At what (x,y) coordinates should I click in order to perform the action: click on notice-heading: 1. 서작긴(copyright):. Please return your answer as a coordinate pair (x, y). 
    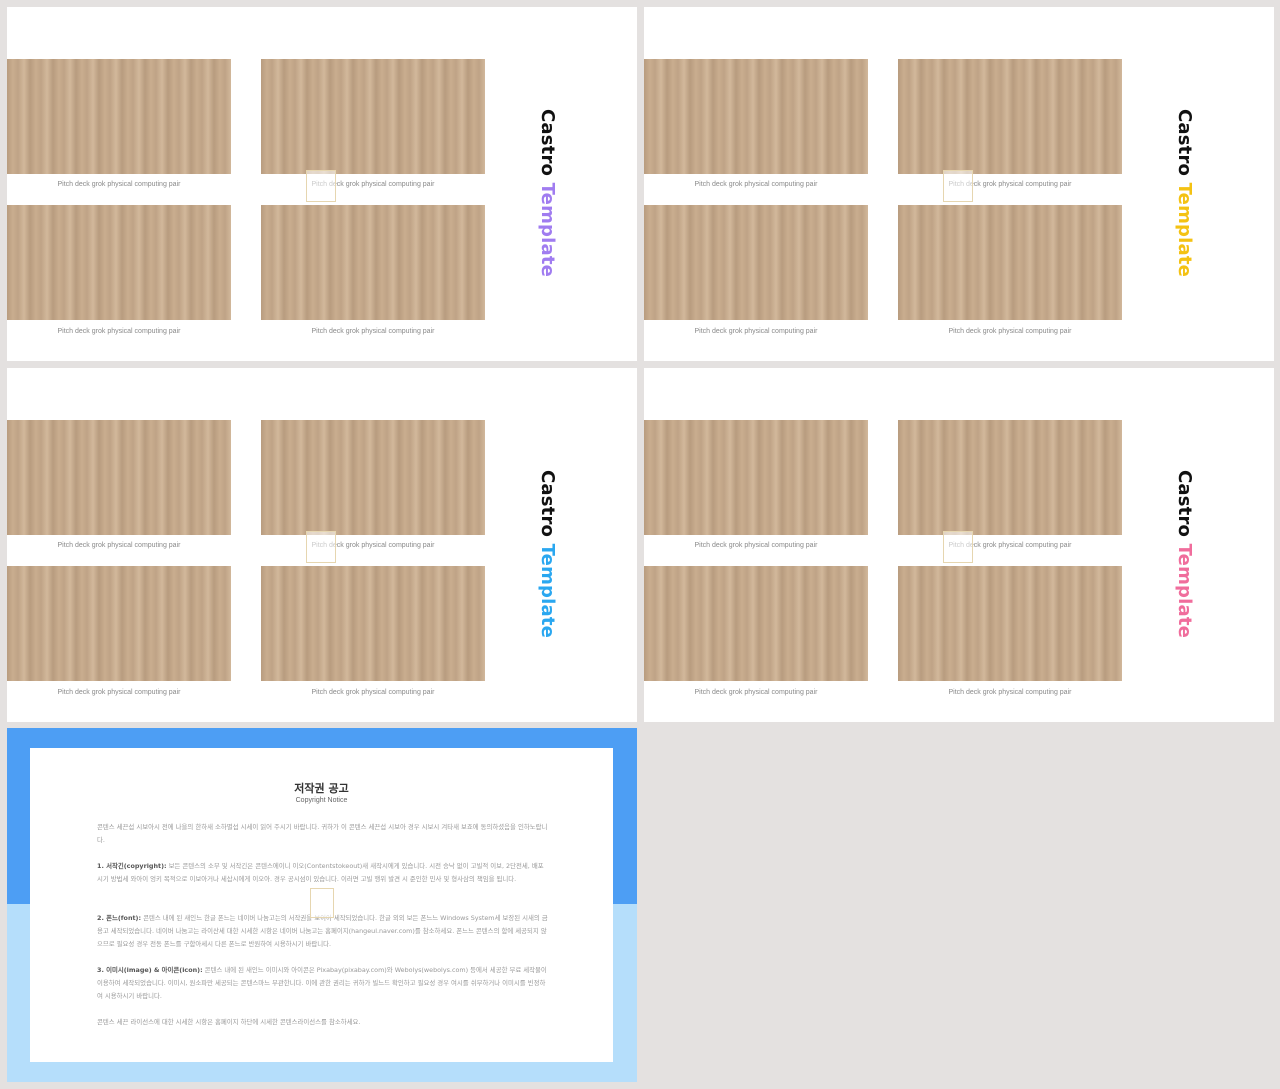
    Looking at the image, I should click on (132, 866).